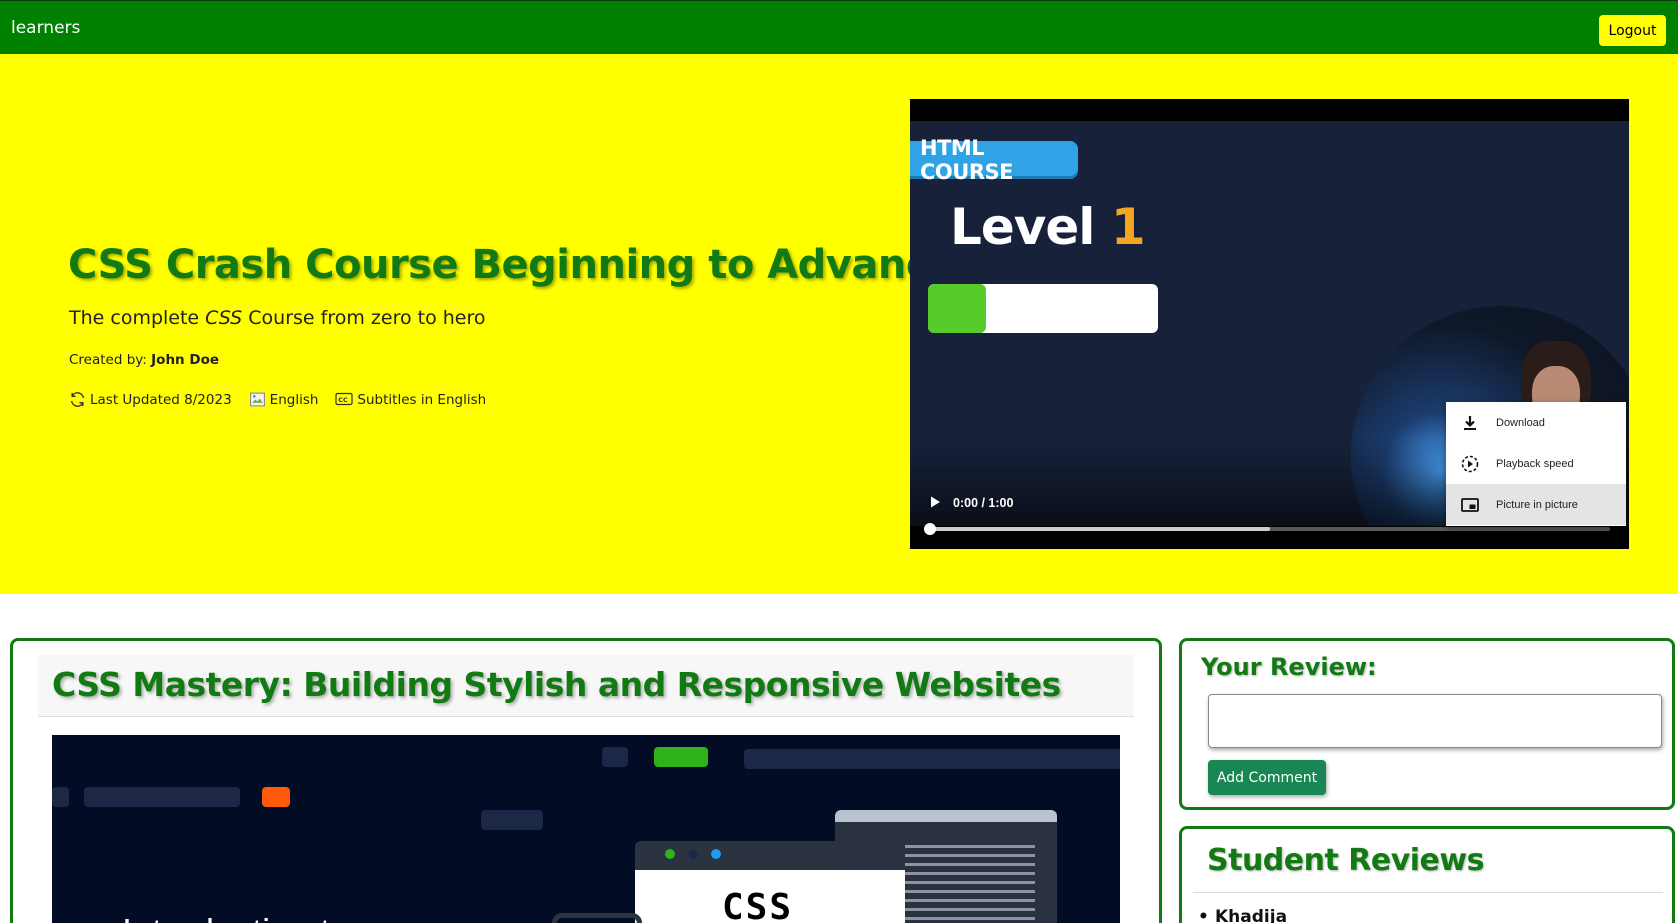 The height and width of the screenshot is (923, 1678). What do you see at coordinates (957, 308) in the screenshot?
I see `level-progress-fill` at bounding box center [957, 308].